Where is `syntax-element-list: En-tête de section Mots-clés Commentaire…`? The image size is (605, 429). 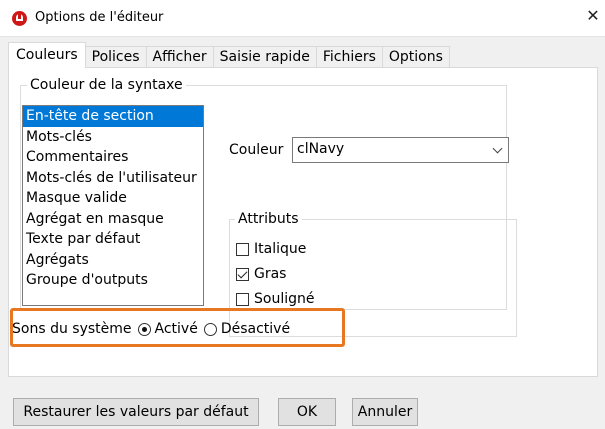 syntax-element-list: En-tête de section Mots-clés Commentaire… is located at coordinates (113, 205).